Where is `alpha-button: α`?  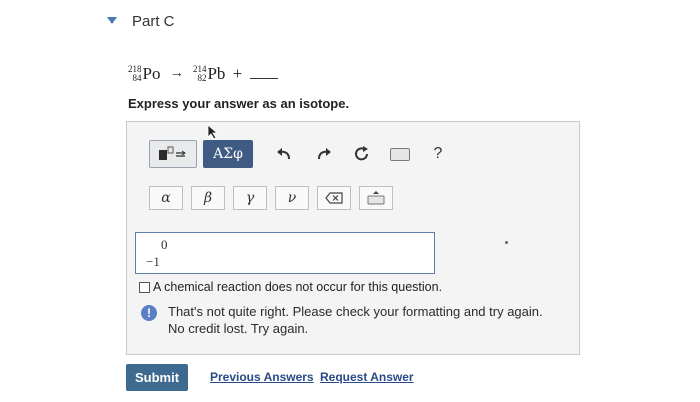
alpha-button: α is located at coordinates (166, 198).